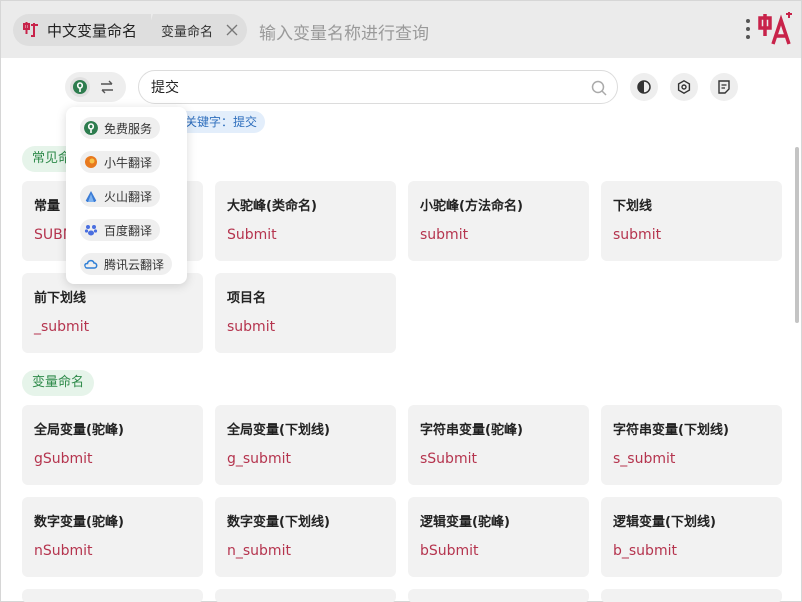  Describe the element at coordinates (79, 522) in the screenshot. I see `card-title: 数字变量(驼峰)` at that location.